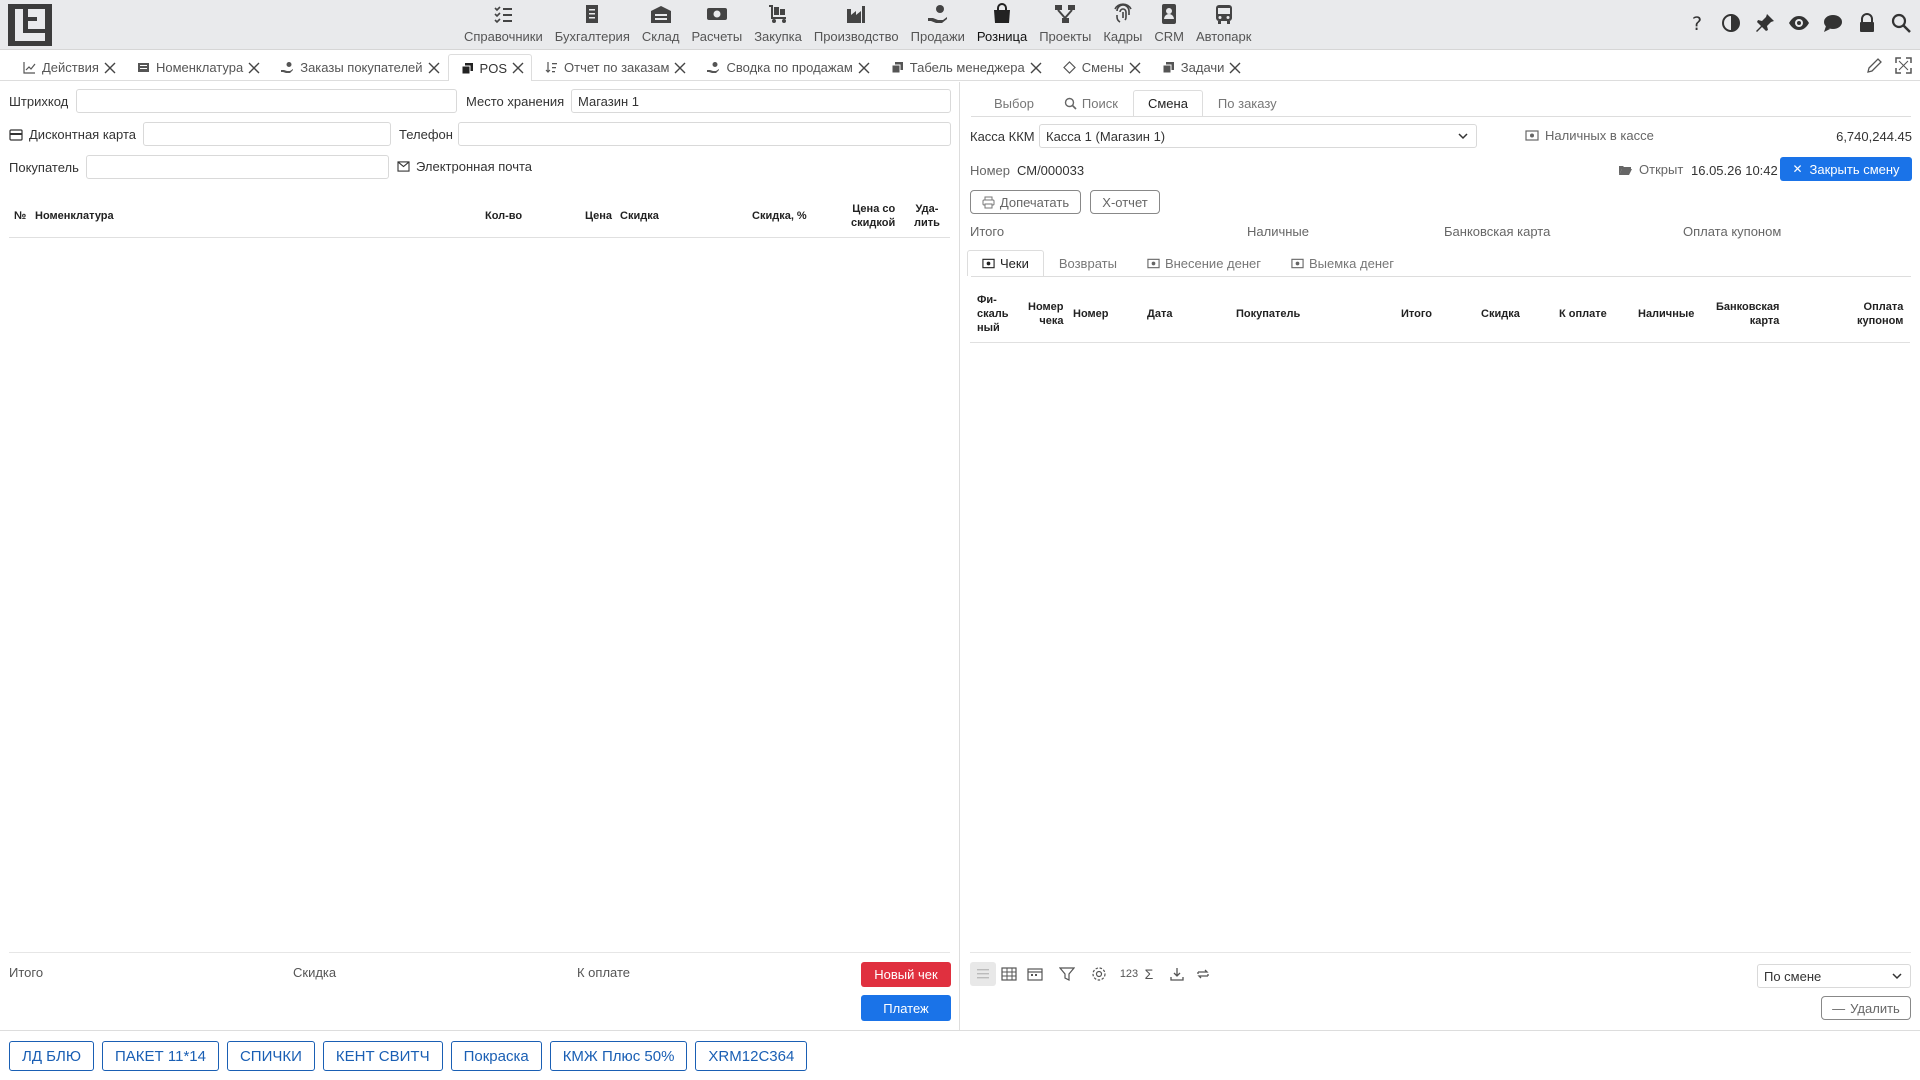  I want to click on tab-svodka-po-prodazham: Сводка по продажам, so click(785, 67).